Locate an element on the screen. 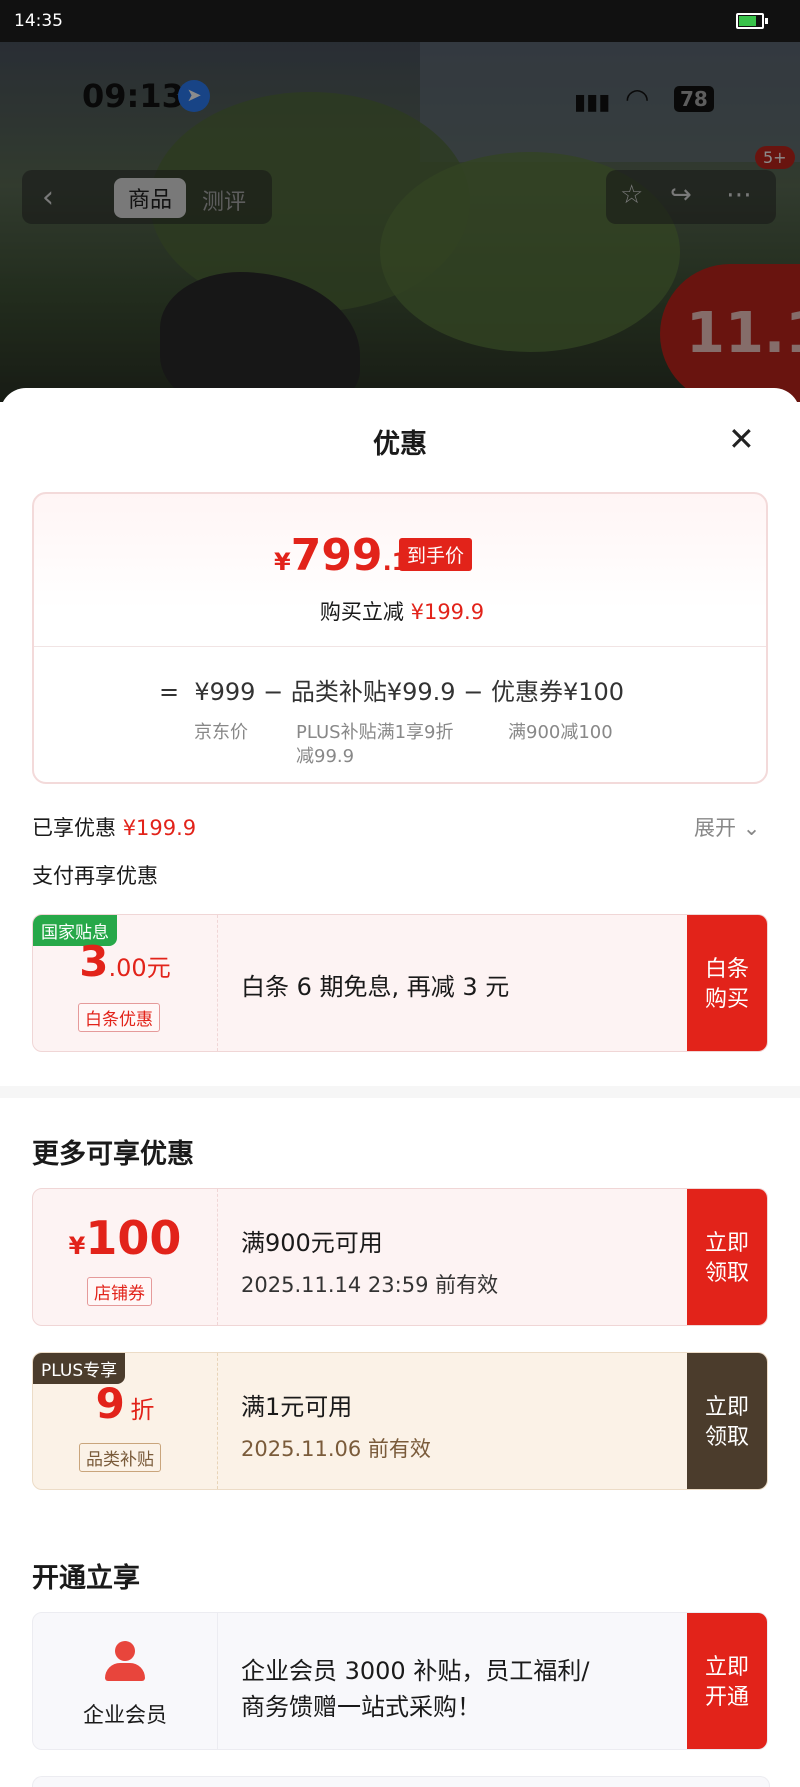 The image size is (800, 1787). more-discounts-title: 更多可享优惠 is located at coordinates (113, 1154).